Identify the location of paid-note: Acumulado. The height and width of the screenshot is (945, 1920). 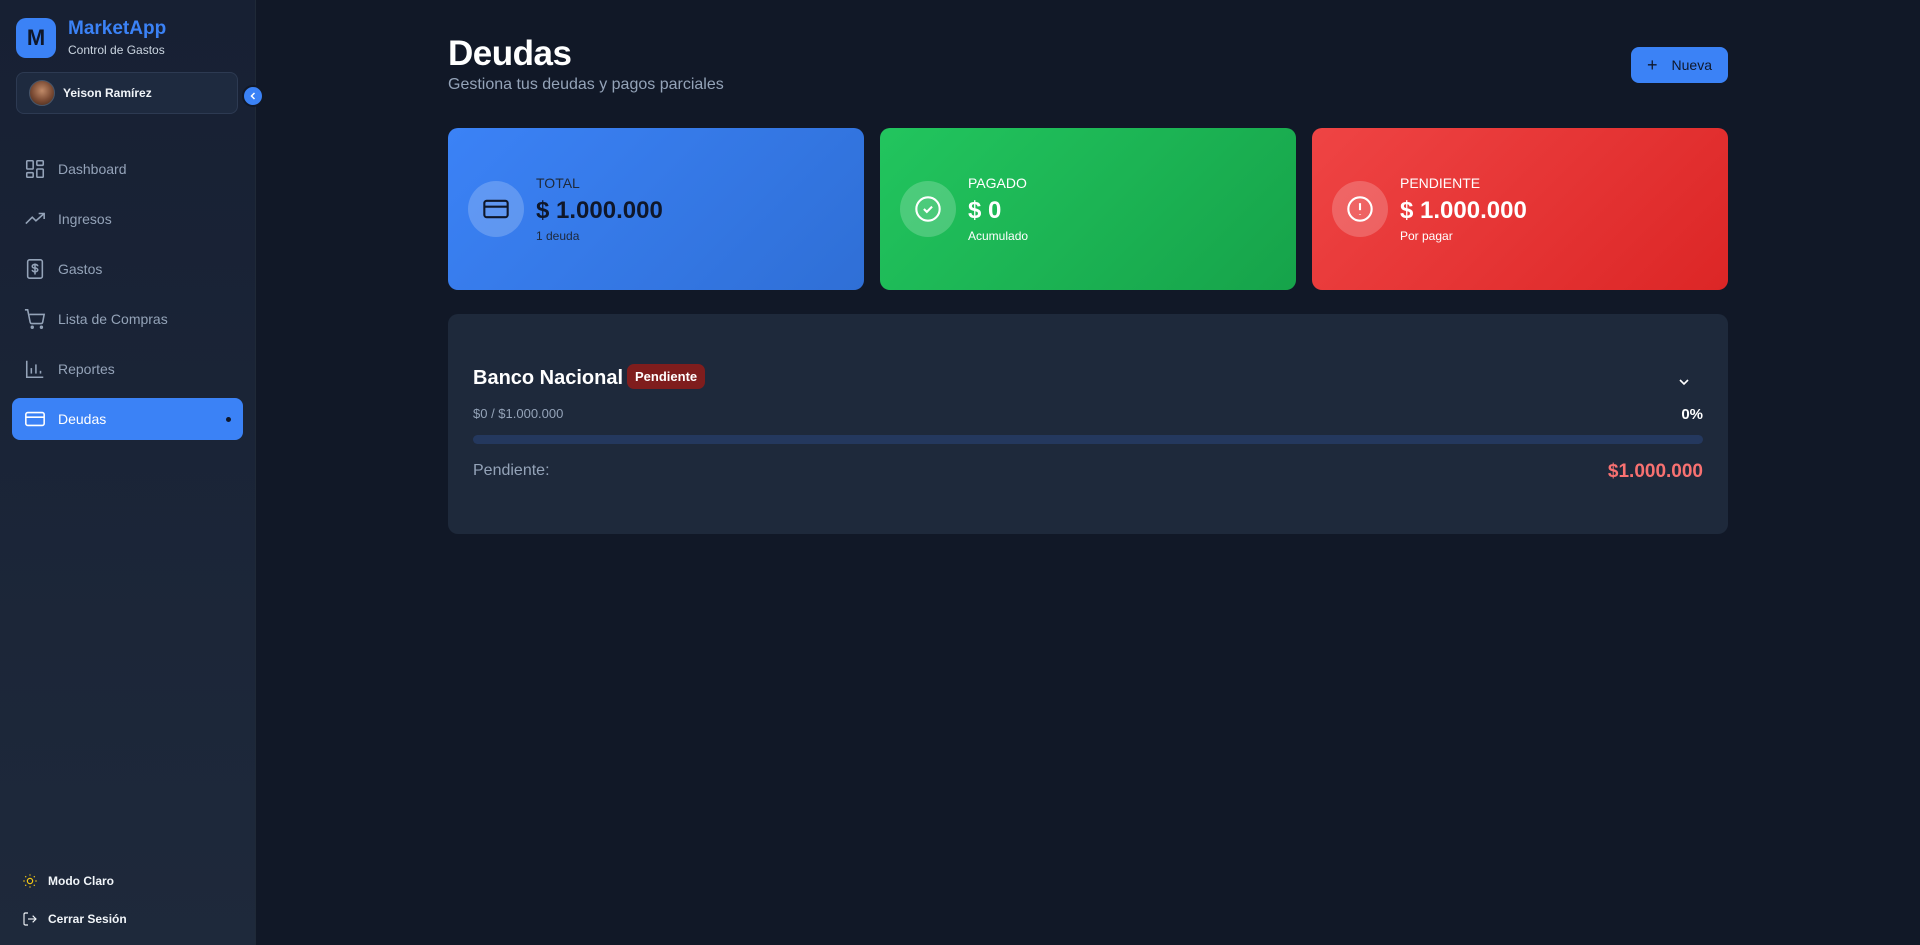
(998, 236).